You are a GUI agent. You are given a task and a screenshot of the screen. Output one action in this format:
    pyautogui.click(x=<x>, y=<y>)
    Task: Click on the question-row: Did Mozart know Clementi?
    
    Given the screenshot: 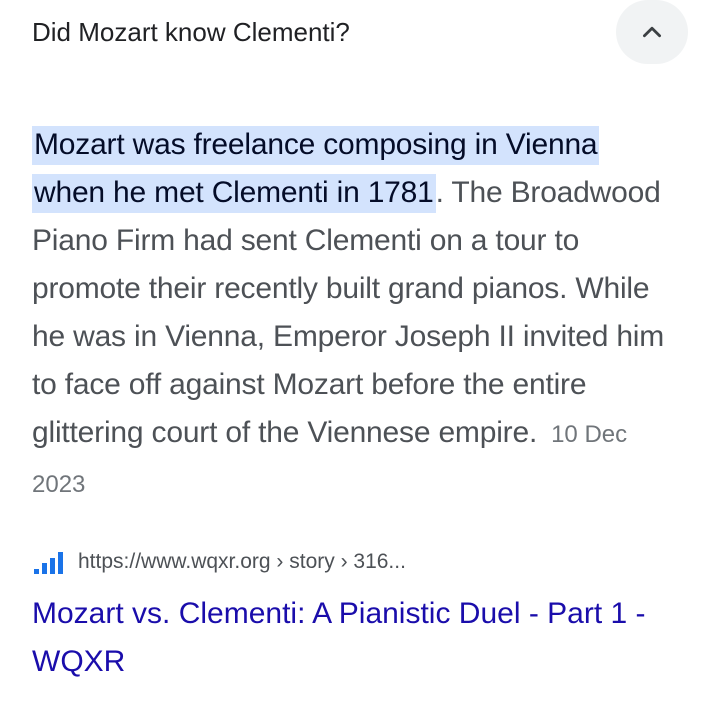 What is the action you would take?
    pyautogui.click(x=360, y=32)
    